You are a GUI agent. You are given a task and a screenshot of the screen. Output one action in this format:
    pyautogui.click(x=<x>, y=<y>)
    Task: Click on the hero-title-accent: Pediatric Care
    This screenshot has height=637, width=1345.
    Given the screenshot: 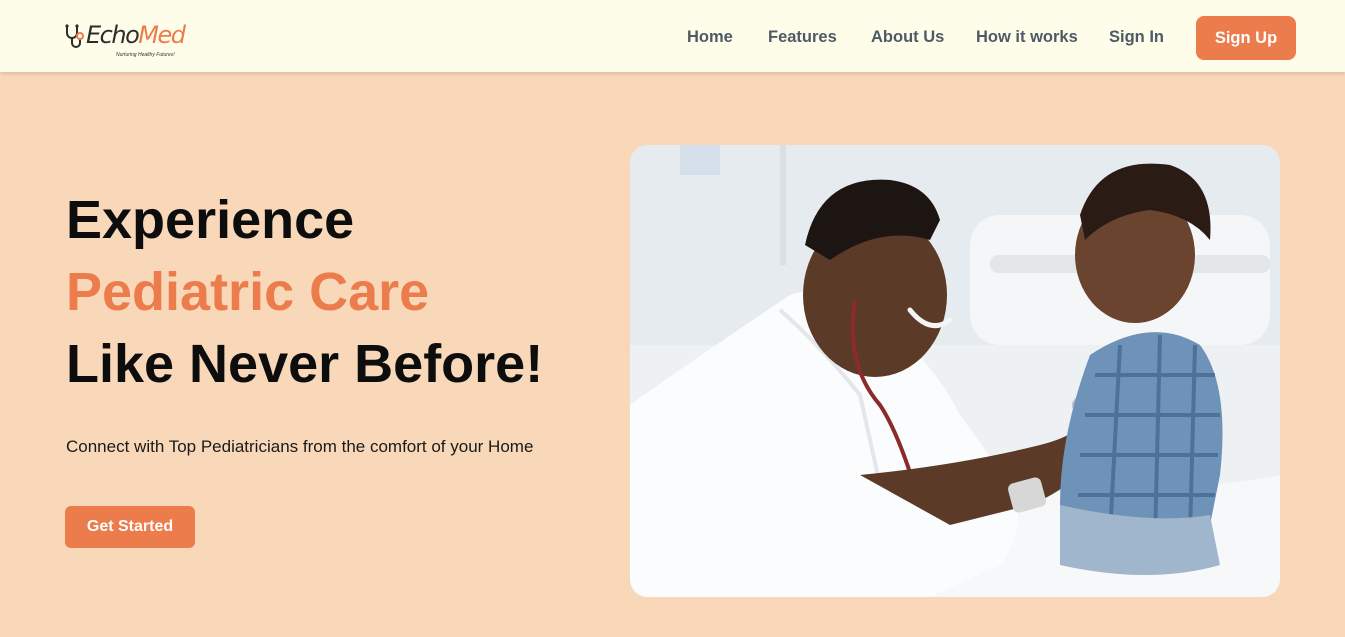 What is the action you would take?
    pyautogui.click(x=248, y=292)
    